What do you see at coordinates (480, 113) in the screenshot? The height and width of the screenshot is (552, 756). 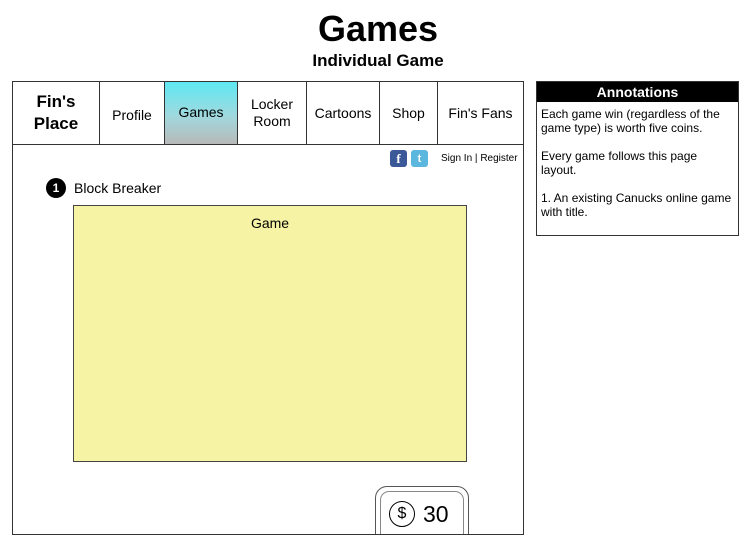 I see `nav-item-fins-fans: Fin's Fans` at bounding box center [480, 113].